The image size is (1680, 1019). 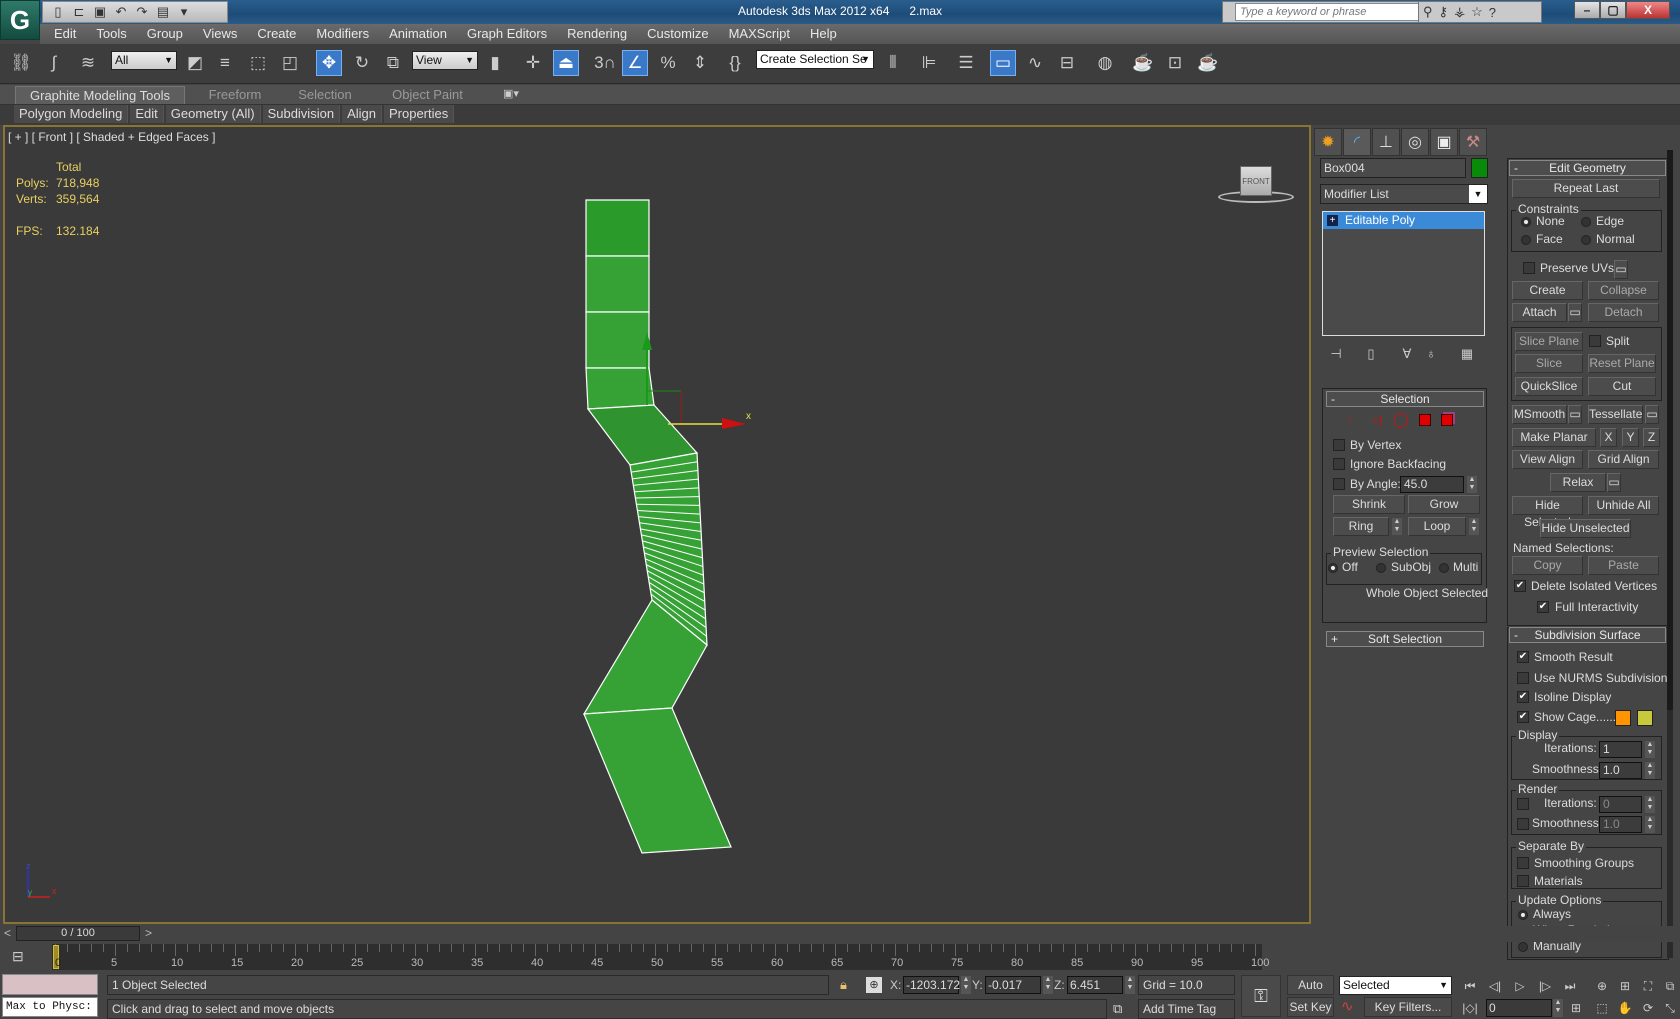 I want to click on preserve-uvs-settings-button: ▭, so click(x=1621, y=269).